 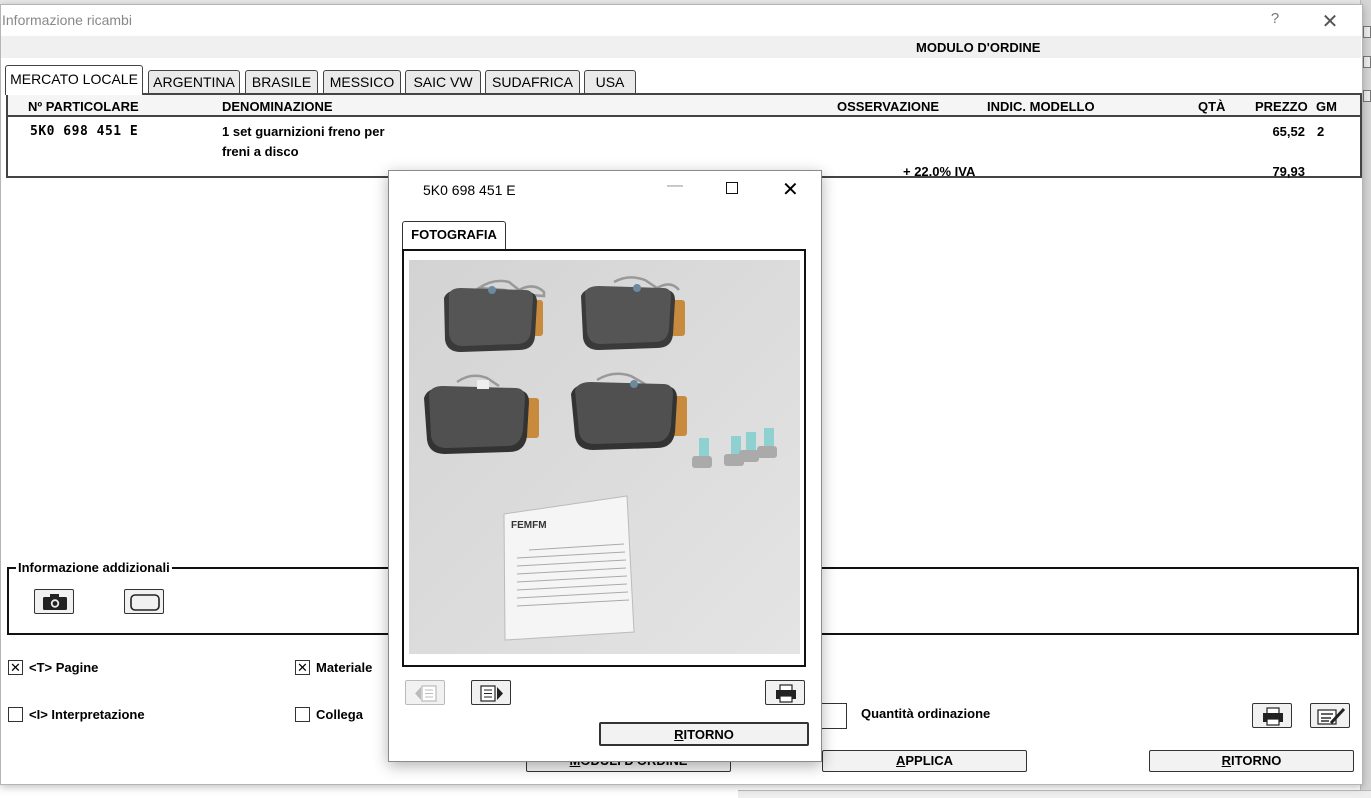 What do you see at coordinates (67, 20) in the screenshot?
I see `window-title: Informazione ricambi` at bounding box center [67, 20].